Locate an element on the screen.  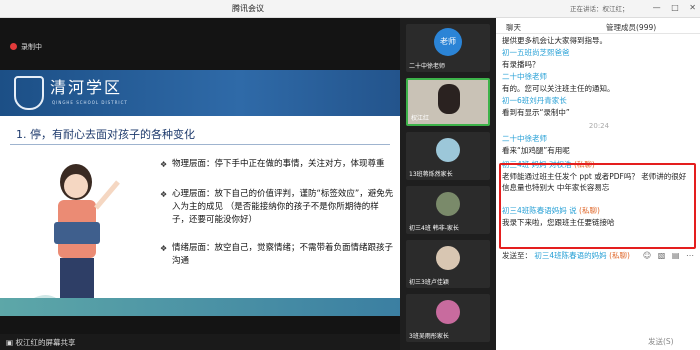
participant-tile: 初三4班 韩非-家长 is located at coordinates (448, 210).